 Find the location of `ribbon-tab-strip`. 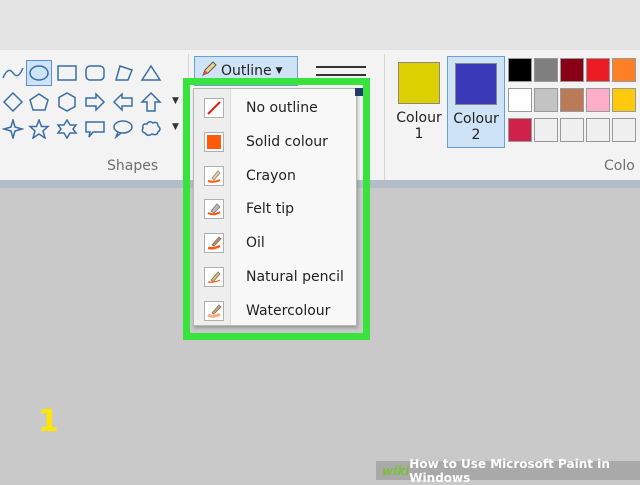

ribbon-tab-strip is located at coordinates (320, 25).